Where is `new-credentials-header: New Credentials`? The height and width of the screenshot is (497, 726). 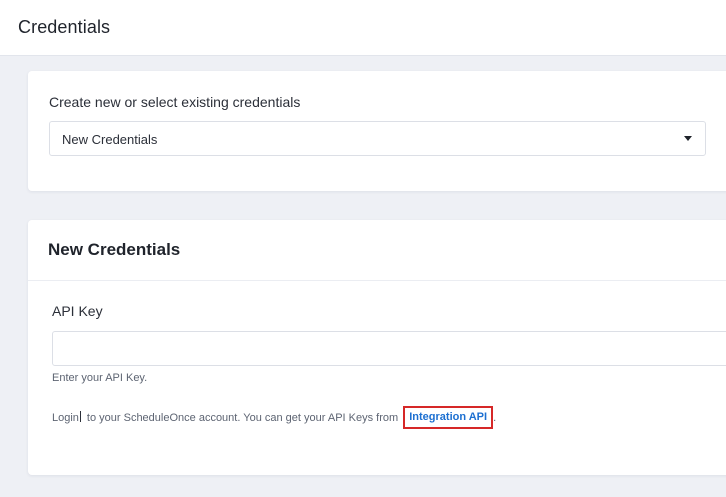 new-credentials-header: New Credentials is located at coordinates (377, 250).